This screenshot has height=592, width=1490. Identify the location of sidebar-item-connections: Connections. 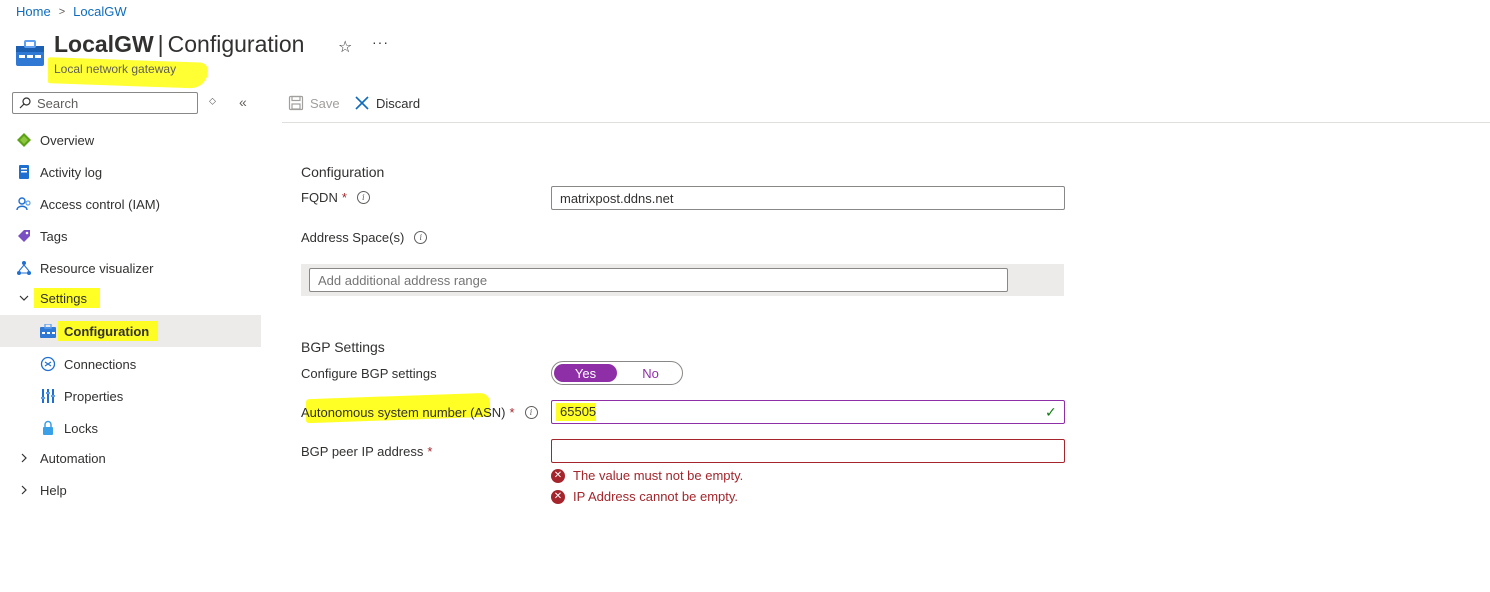
(130, 364).